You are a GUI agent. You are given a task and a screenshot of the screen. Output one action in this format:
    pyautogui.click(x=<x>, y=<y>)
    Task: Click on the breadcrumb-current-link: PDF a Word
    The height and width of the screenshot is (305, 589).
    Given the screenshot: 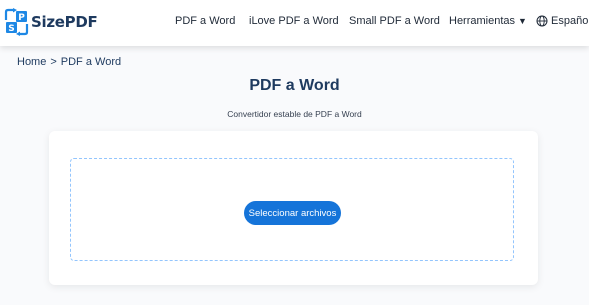 What is the action you would take?
    pyautogui.click(x=91, y=62)
    